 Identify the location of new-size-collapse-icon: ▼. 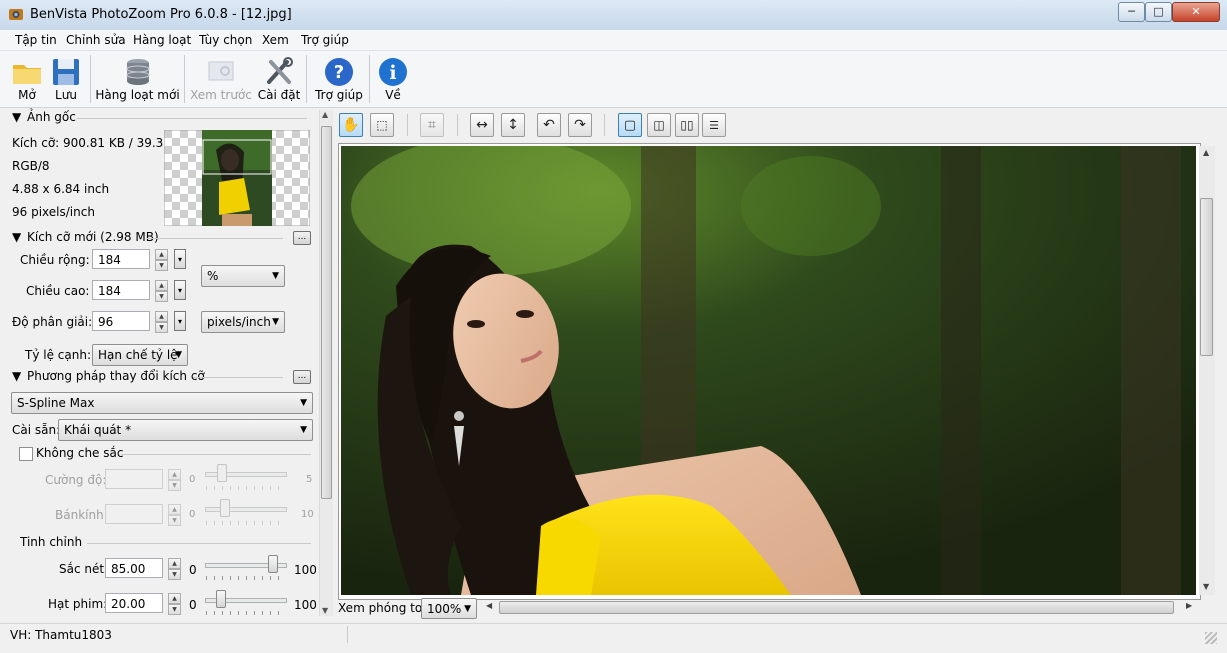
(16, 237).